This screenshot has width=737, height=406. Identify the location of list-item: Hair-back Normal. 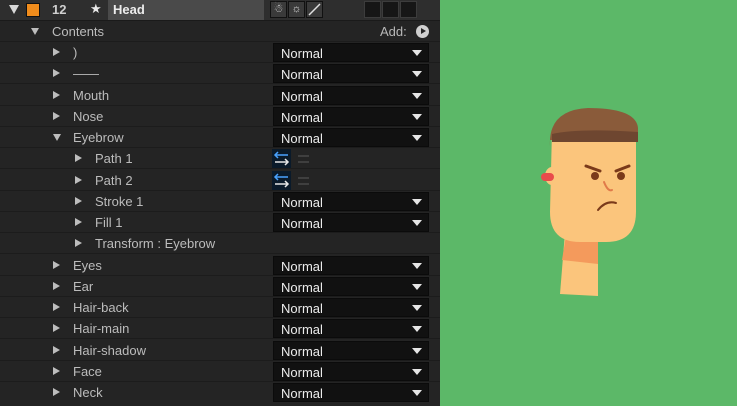
(220, 307).